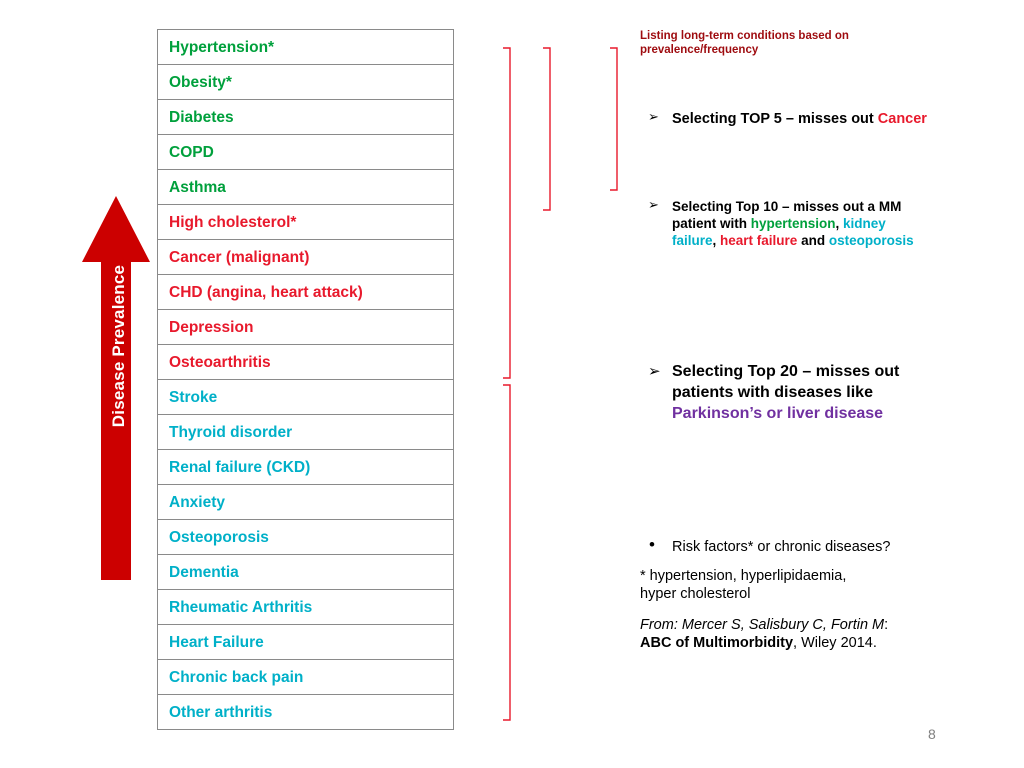 This screenshot has height=768, width=1024. I want to click on source-authors: From: Mercer S, Salisbury C, Fortin M, so click(762, 625).